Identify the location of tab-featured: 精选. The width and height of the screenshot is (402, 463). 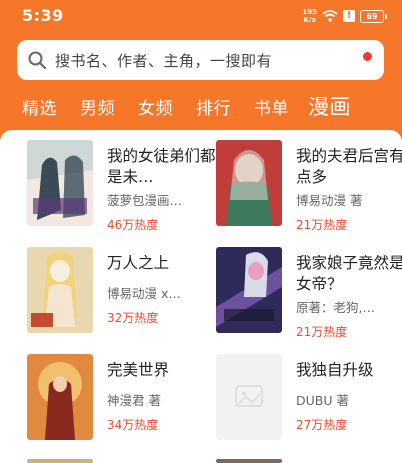
(39, 106).